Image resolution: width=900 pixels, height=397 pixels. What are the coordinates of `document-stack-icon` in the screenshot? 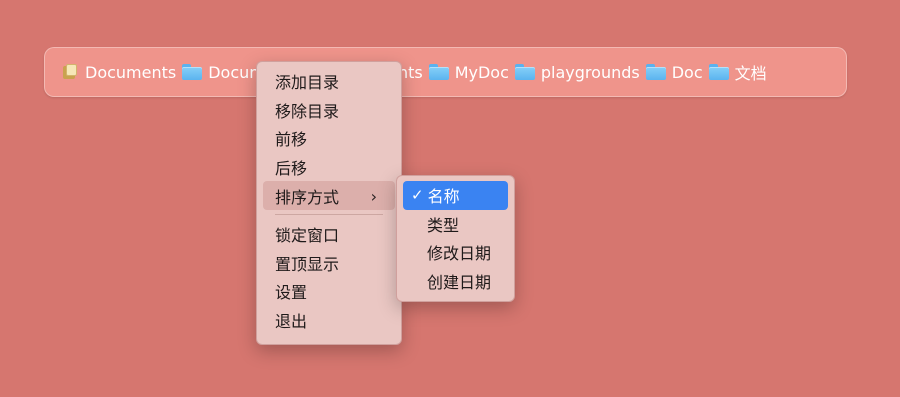 It's located at (70, 72).